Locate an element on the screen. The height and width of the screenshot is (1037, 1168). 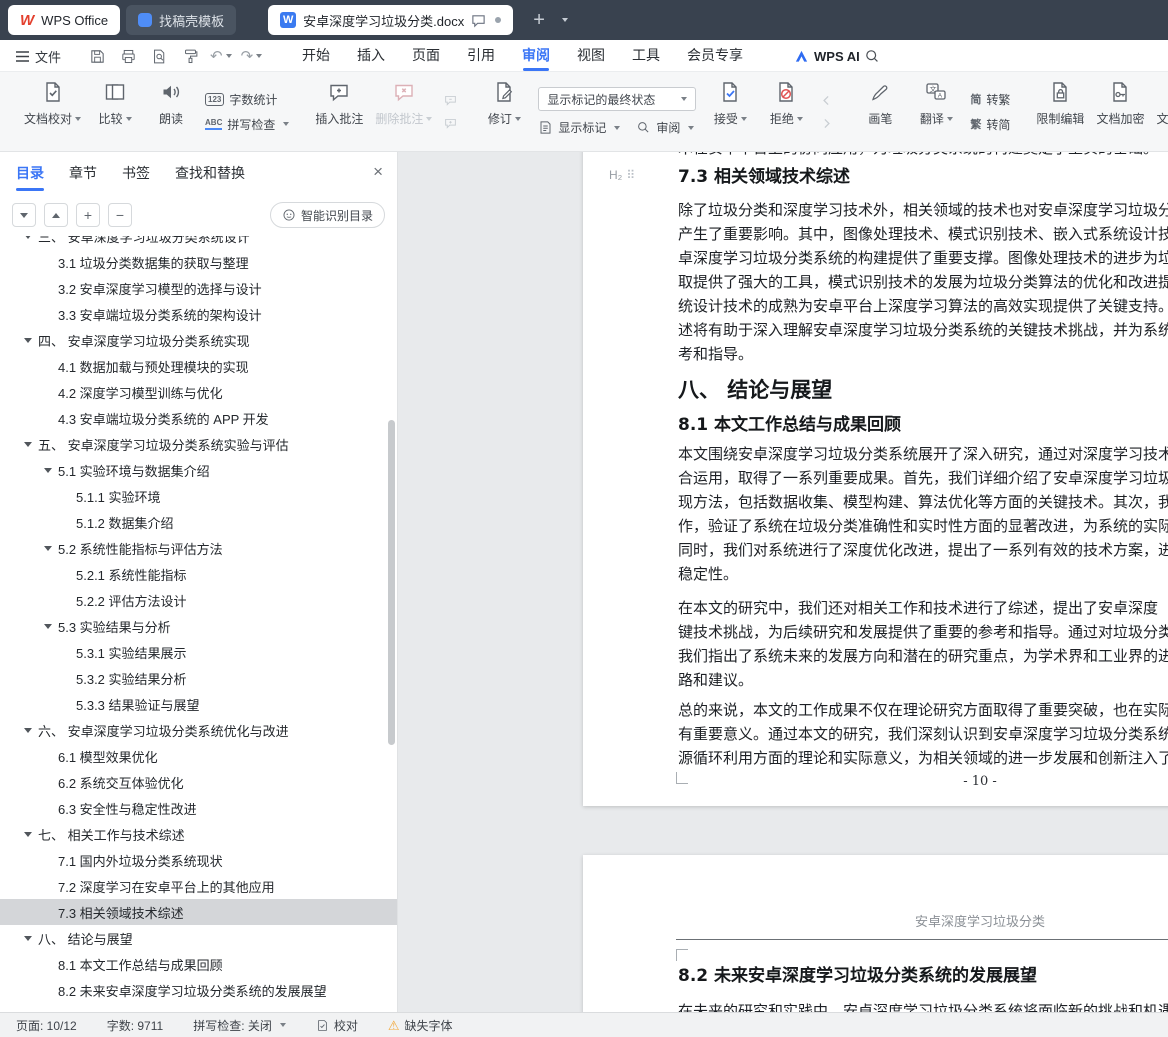
previous-change-button is located at coordinates (826, 100).